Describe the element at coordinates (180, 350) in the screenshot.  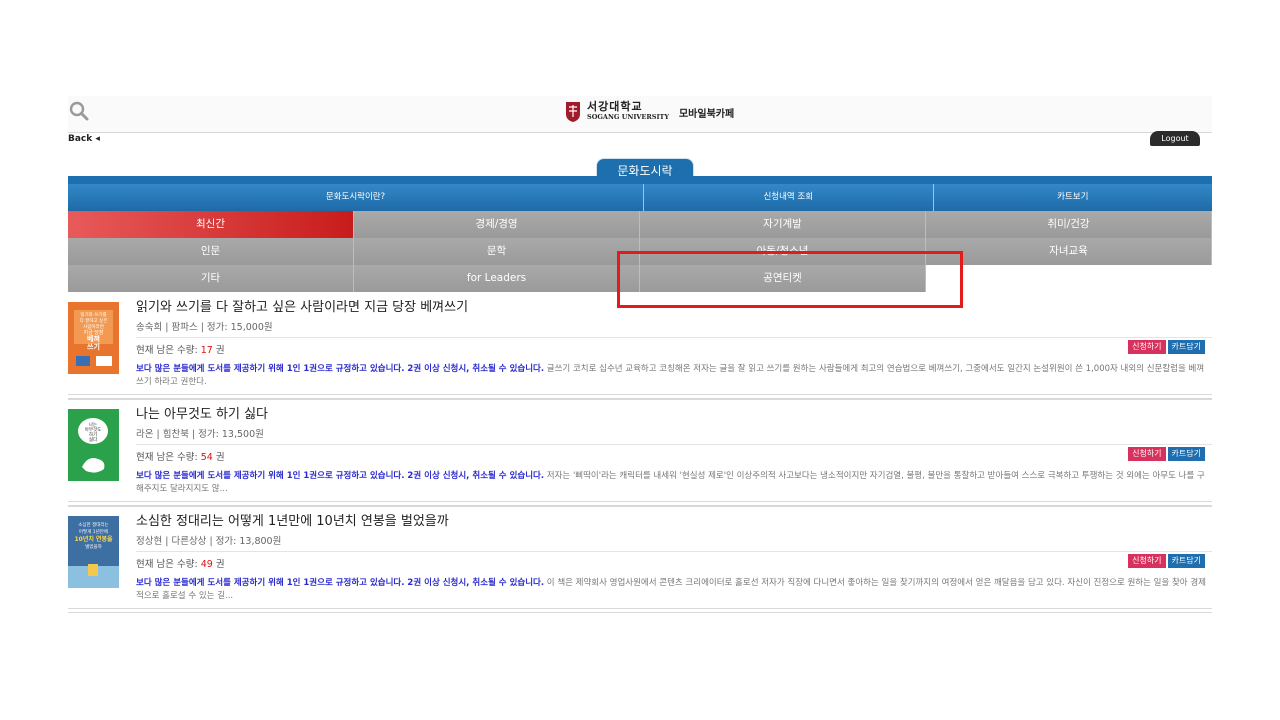
I see `stock-info: 현재 남은 수량: 17 권` at that location.